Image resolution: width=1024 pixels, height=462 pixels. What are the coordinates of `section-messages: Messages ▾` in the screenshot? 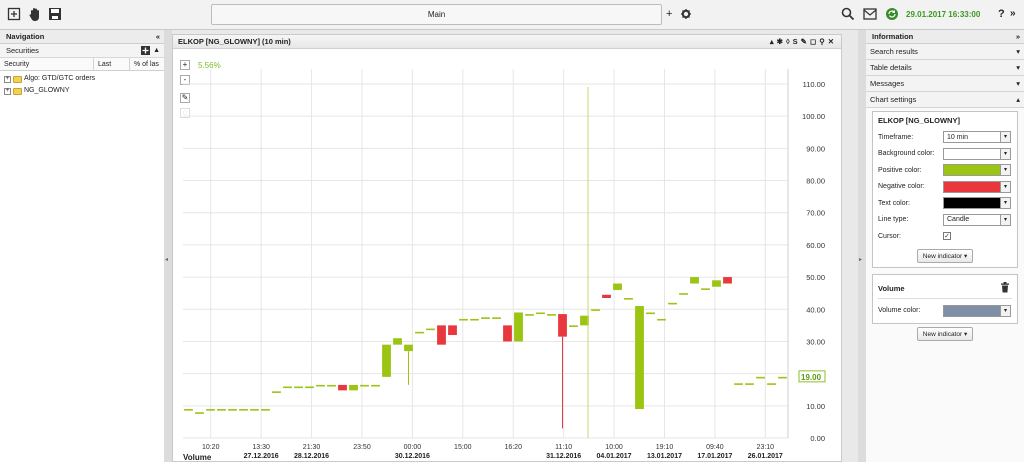 It's located at (945, 84).